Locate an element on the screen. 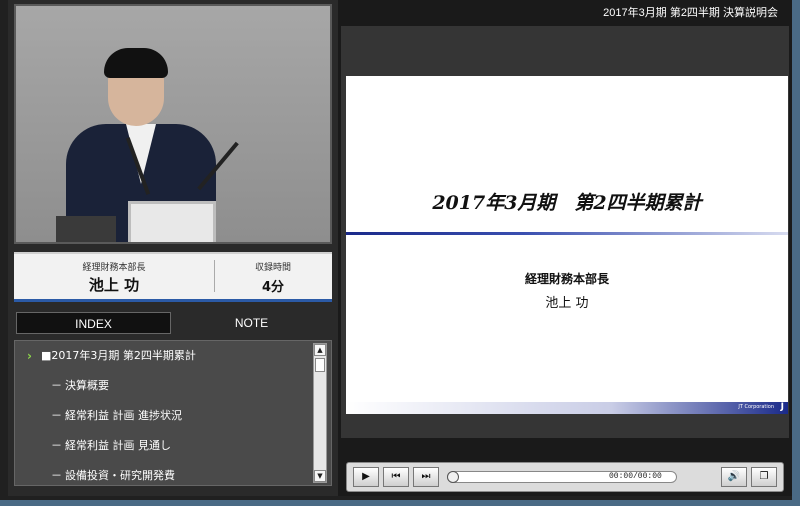  time-display: 00:00/00:00 is located at coordinates (635, 476).